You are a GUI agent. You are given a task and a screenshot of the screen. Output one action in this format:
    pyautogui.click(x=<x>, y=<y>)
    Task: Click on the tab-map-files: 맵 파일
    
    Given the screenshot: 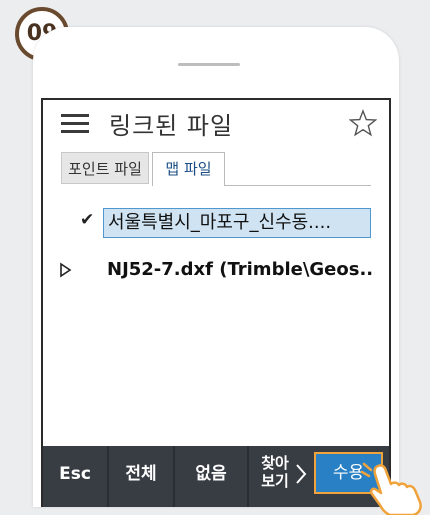 What is the action you would take?
    pyautogui.click(x=188, y=169)
    